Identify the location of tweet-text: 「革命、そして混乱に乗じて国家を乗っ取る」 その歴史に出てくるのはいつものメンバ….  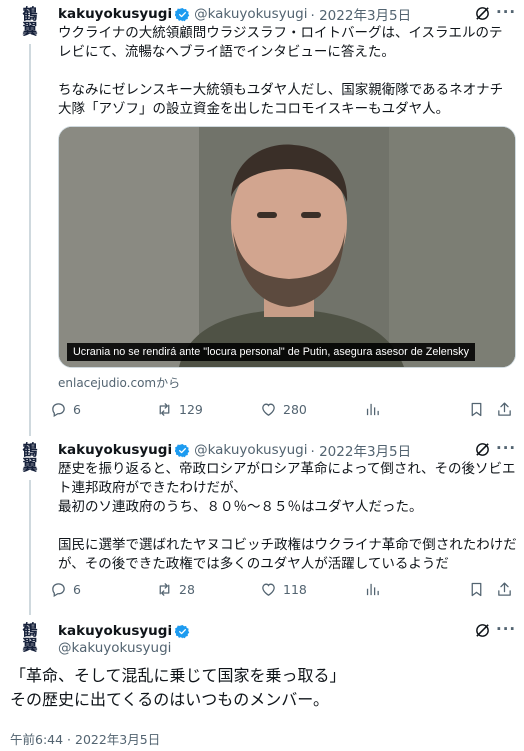
(178, 687).